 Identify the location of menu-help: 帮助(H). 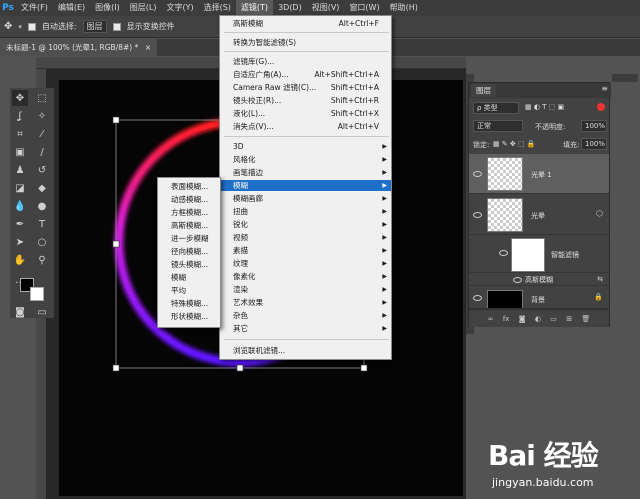
(404, 8).